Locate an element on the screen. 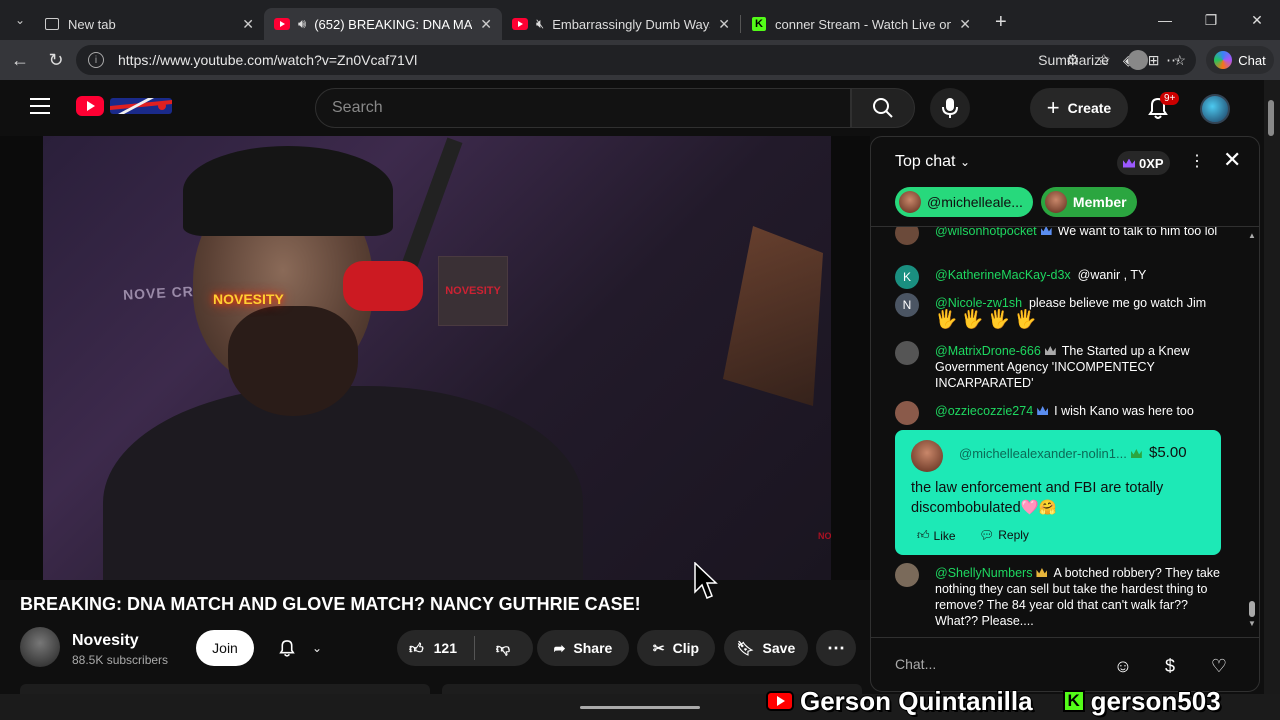 This screenshot has width=1280, height=720. browser-extensions: ⚙ ✩ ⋯ is located at coordinates (1123, 60).